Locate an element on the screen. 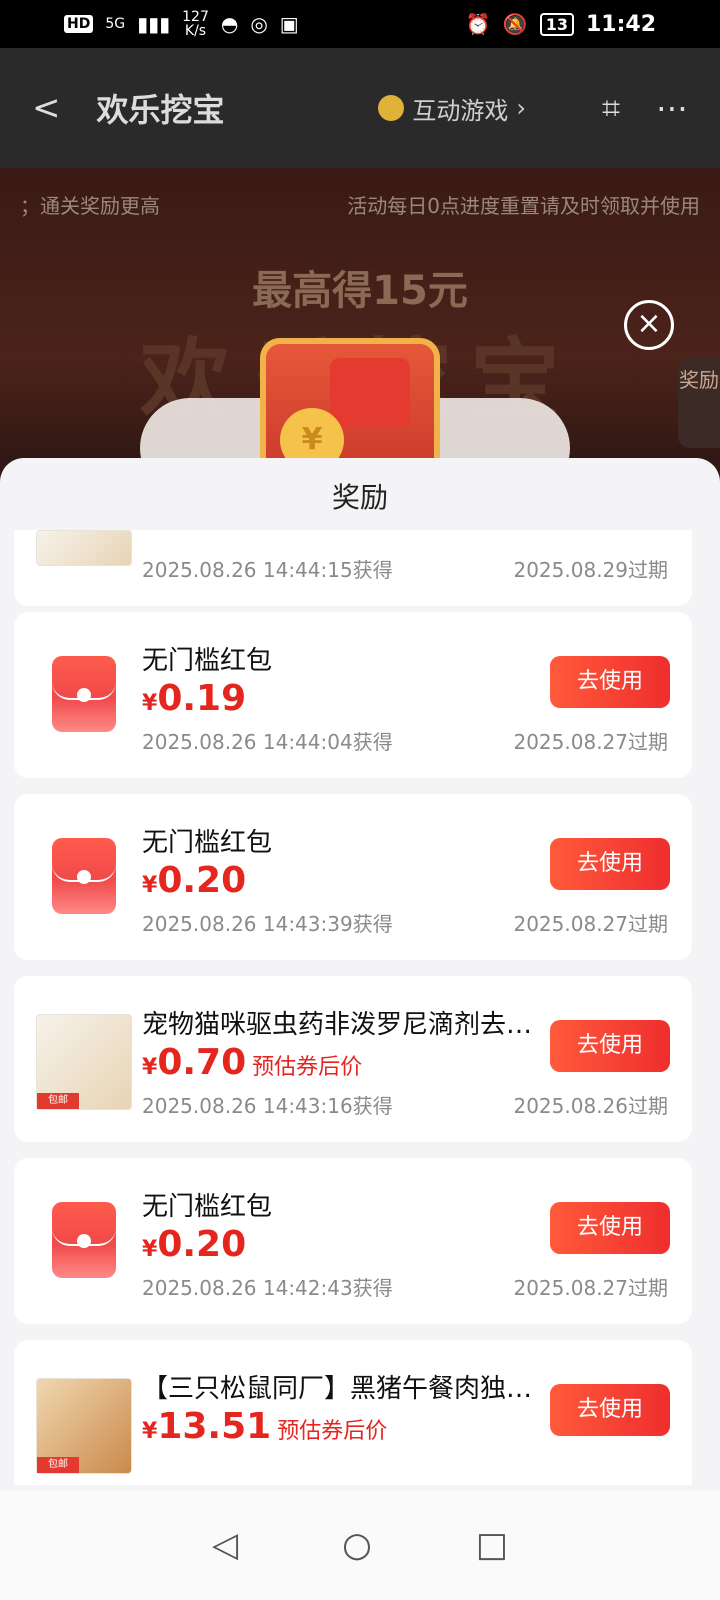  reward-card: 2025.08.26 14:44:15获得 2025.08.29过期 is located at coordinates (353, 568).